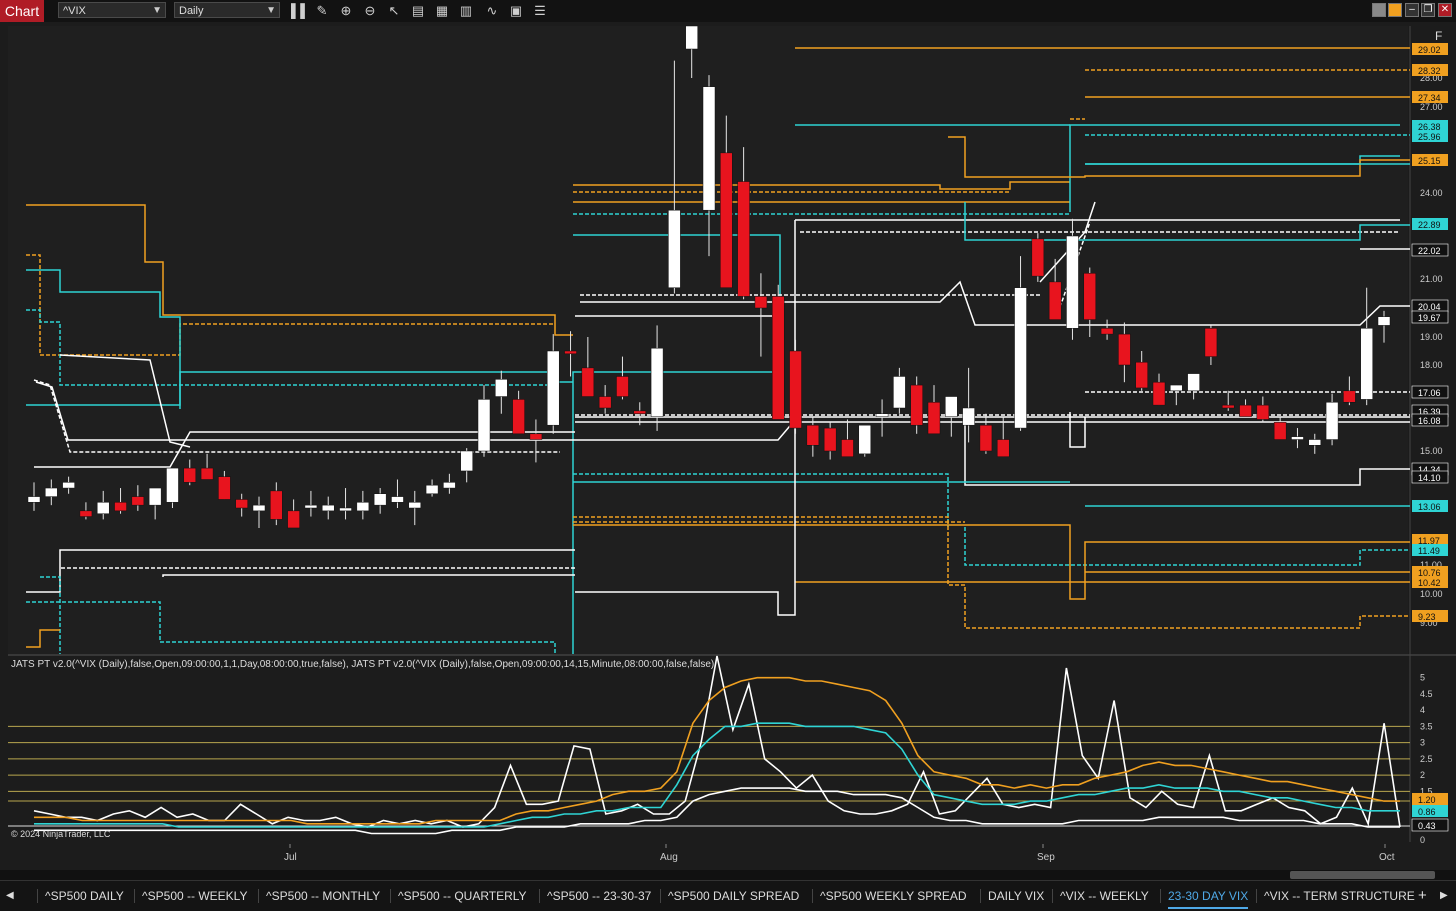 The height and width of the screenshot is (911, 1456). Describe the element at coordinates (112, 10) in the screenshot. I see `instrument-selector: ^VIX ▼` at that location.